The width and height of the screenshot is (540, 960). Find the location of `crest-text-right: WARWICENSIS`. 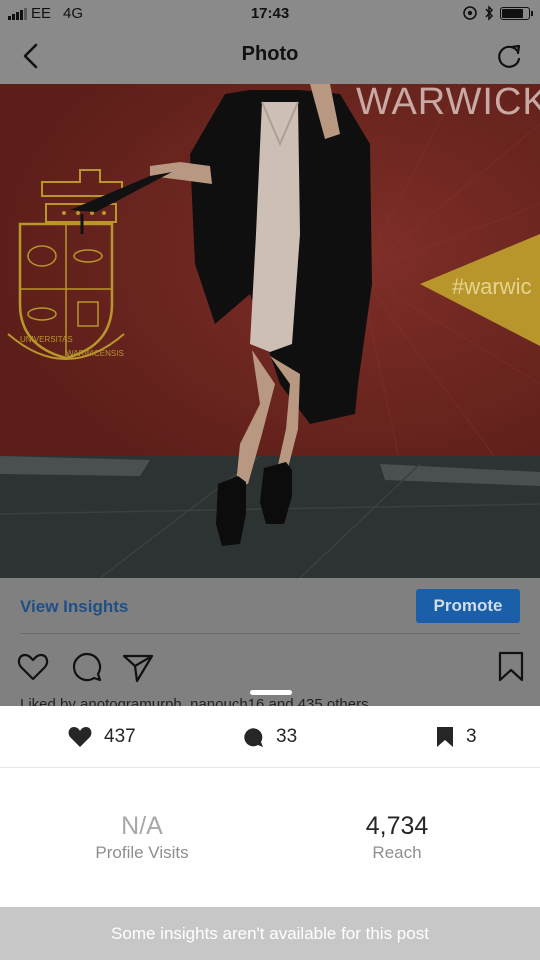

crest-text-right: WARWICENSIS is located at coordinates (95, 353).